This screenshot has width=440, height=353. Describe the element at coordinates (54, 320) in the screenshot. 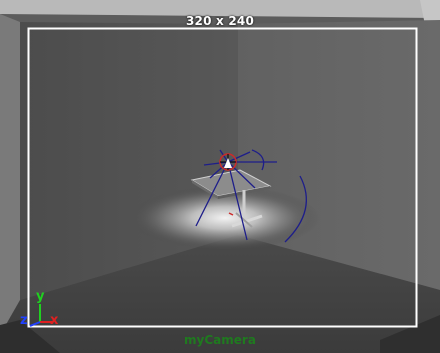

I see `axis-x-label: x` at that location.